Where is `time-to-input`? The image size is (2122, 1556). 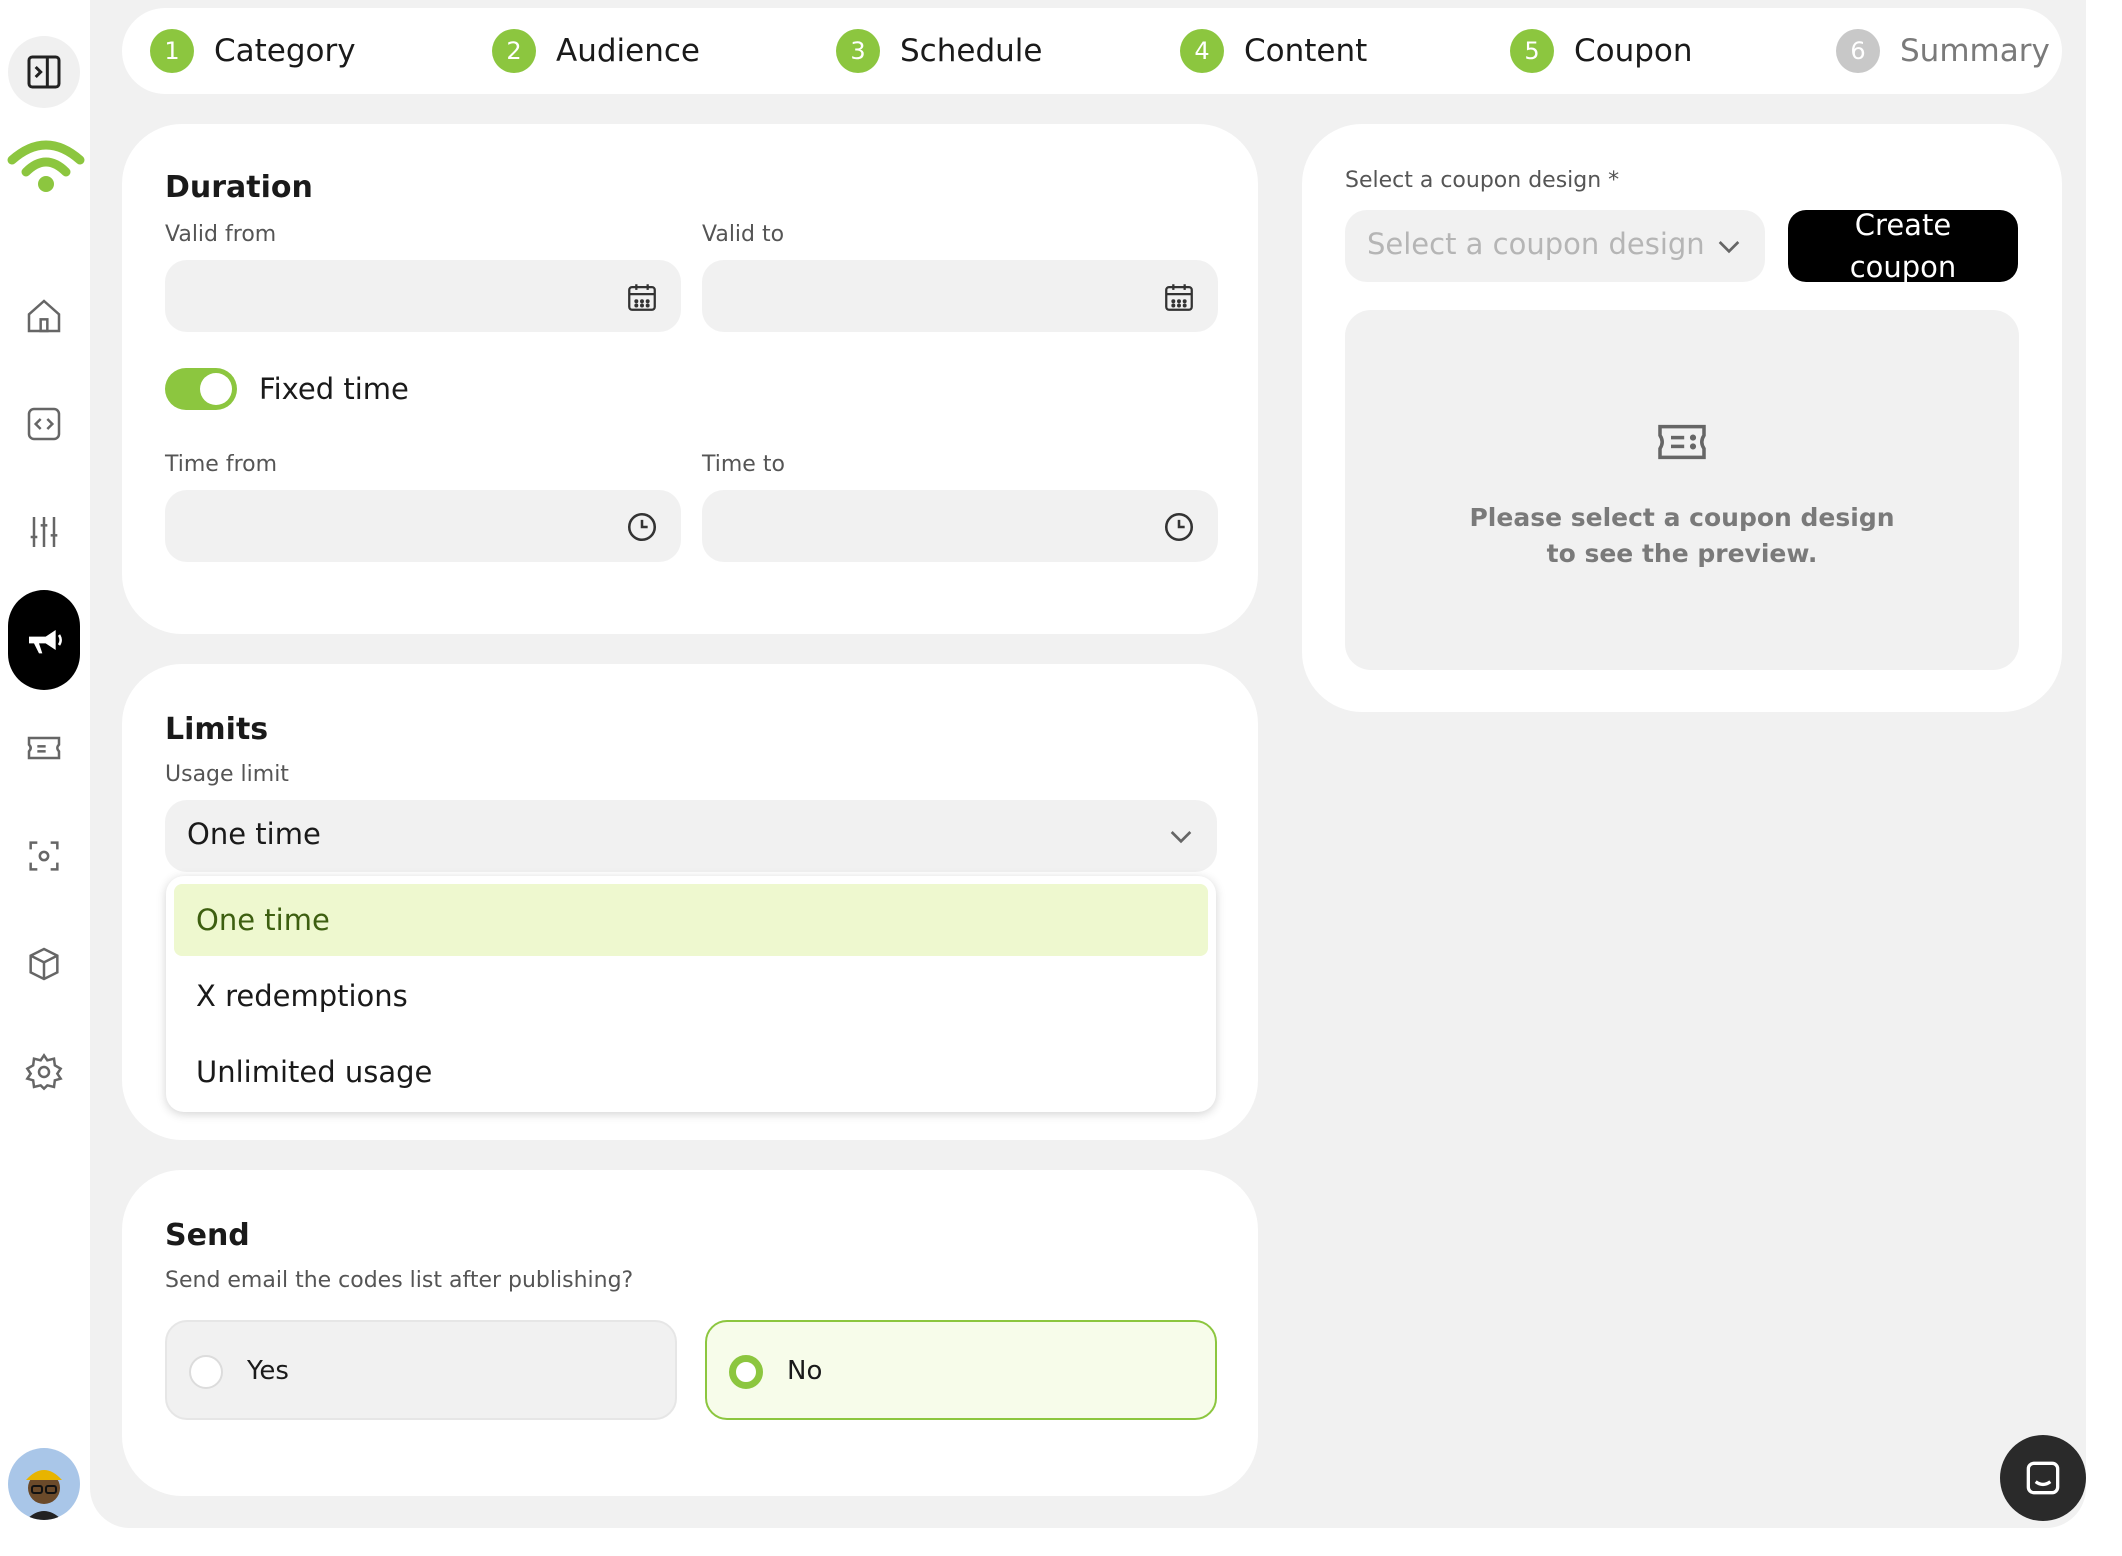
time-to-input is located at coordinates (960, 526).